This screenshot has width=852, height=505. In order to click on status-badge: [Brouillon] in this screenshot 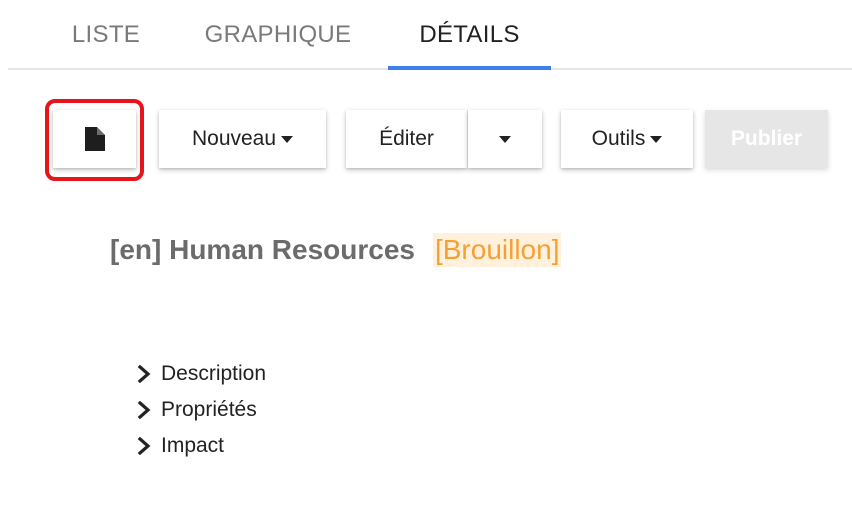, I will do `click(497, 250)`.